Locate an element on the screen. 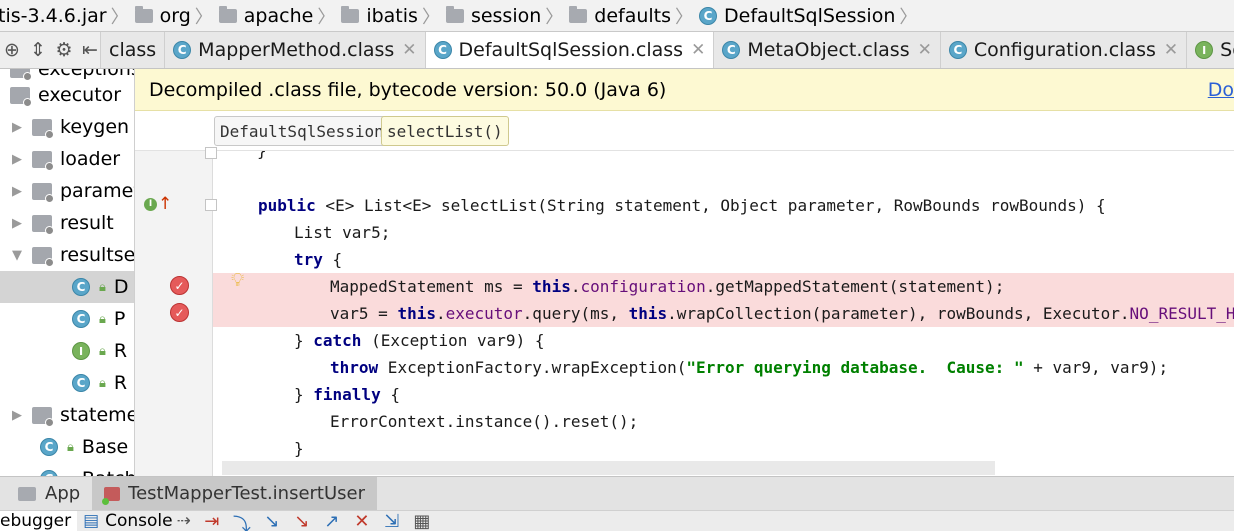  pin-icon: ⇢ is located at coordinates (183, 521).